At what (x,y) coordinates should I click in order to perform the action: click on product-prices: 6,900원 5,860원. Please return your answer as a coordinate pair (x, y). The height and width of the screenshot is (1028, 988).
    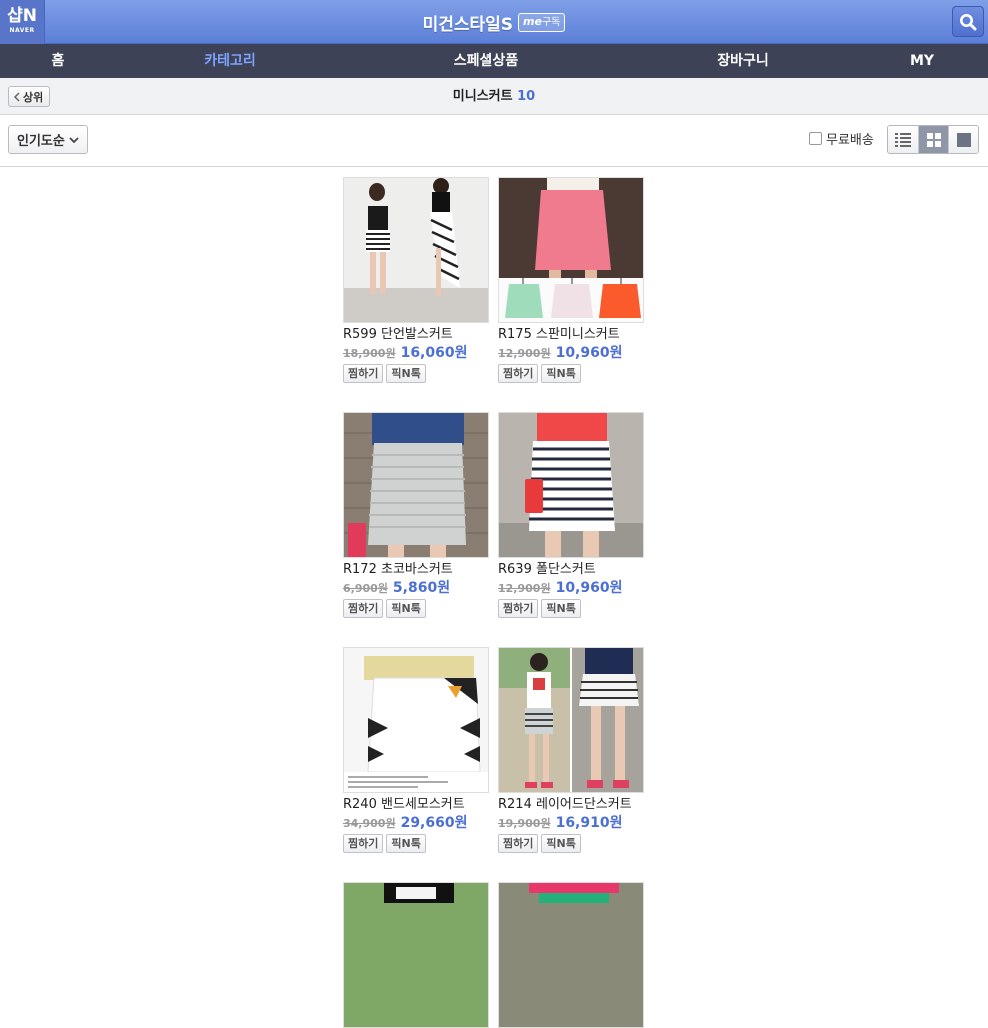
    Looking at the image, I should click on (416, 587).